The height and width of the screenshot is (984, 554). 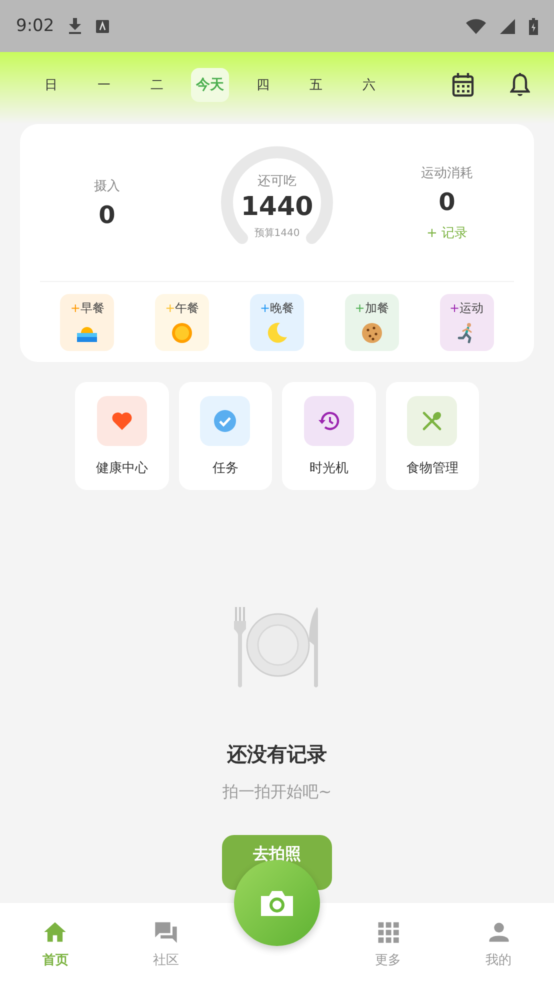 I want to click on bell-icon, so click(x=520, y=85).